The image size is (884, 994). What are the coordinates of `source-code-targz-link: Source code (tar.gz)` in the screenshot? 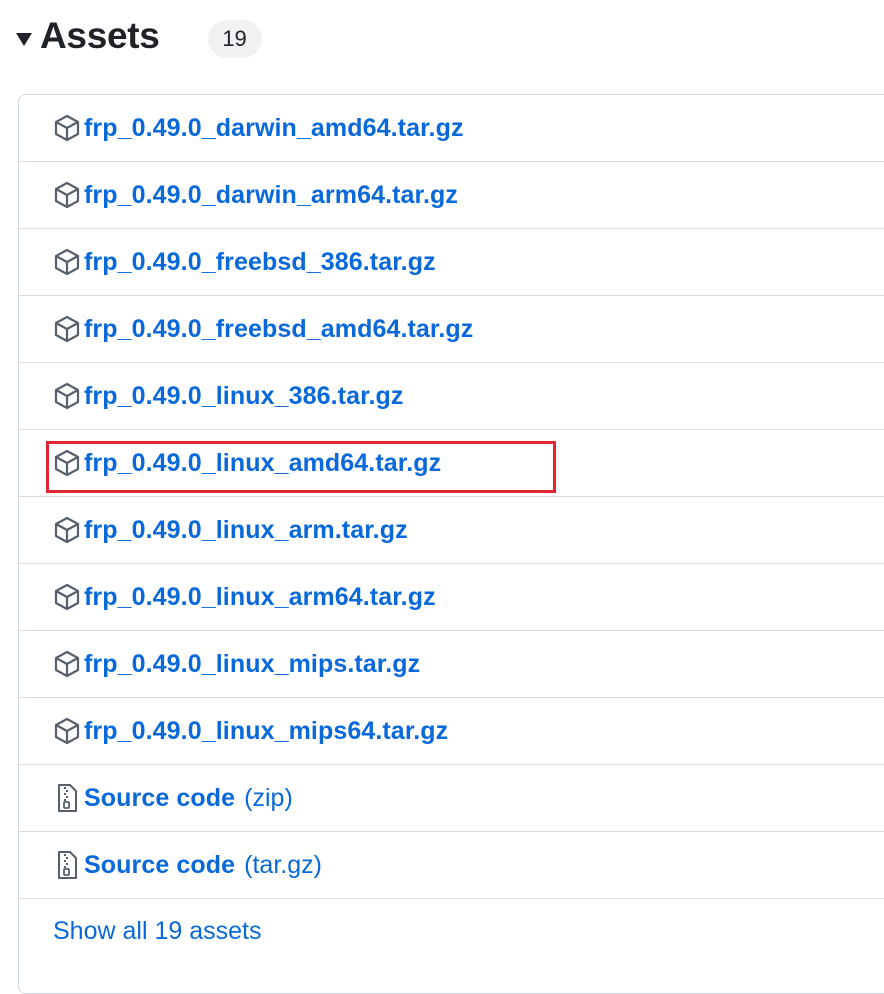 It's located at (187, 865).